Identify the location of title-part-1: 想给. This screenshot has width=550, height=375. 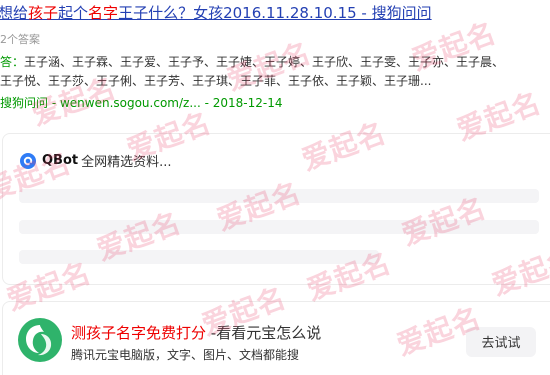
(14, 13).